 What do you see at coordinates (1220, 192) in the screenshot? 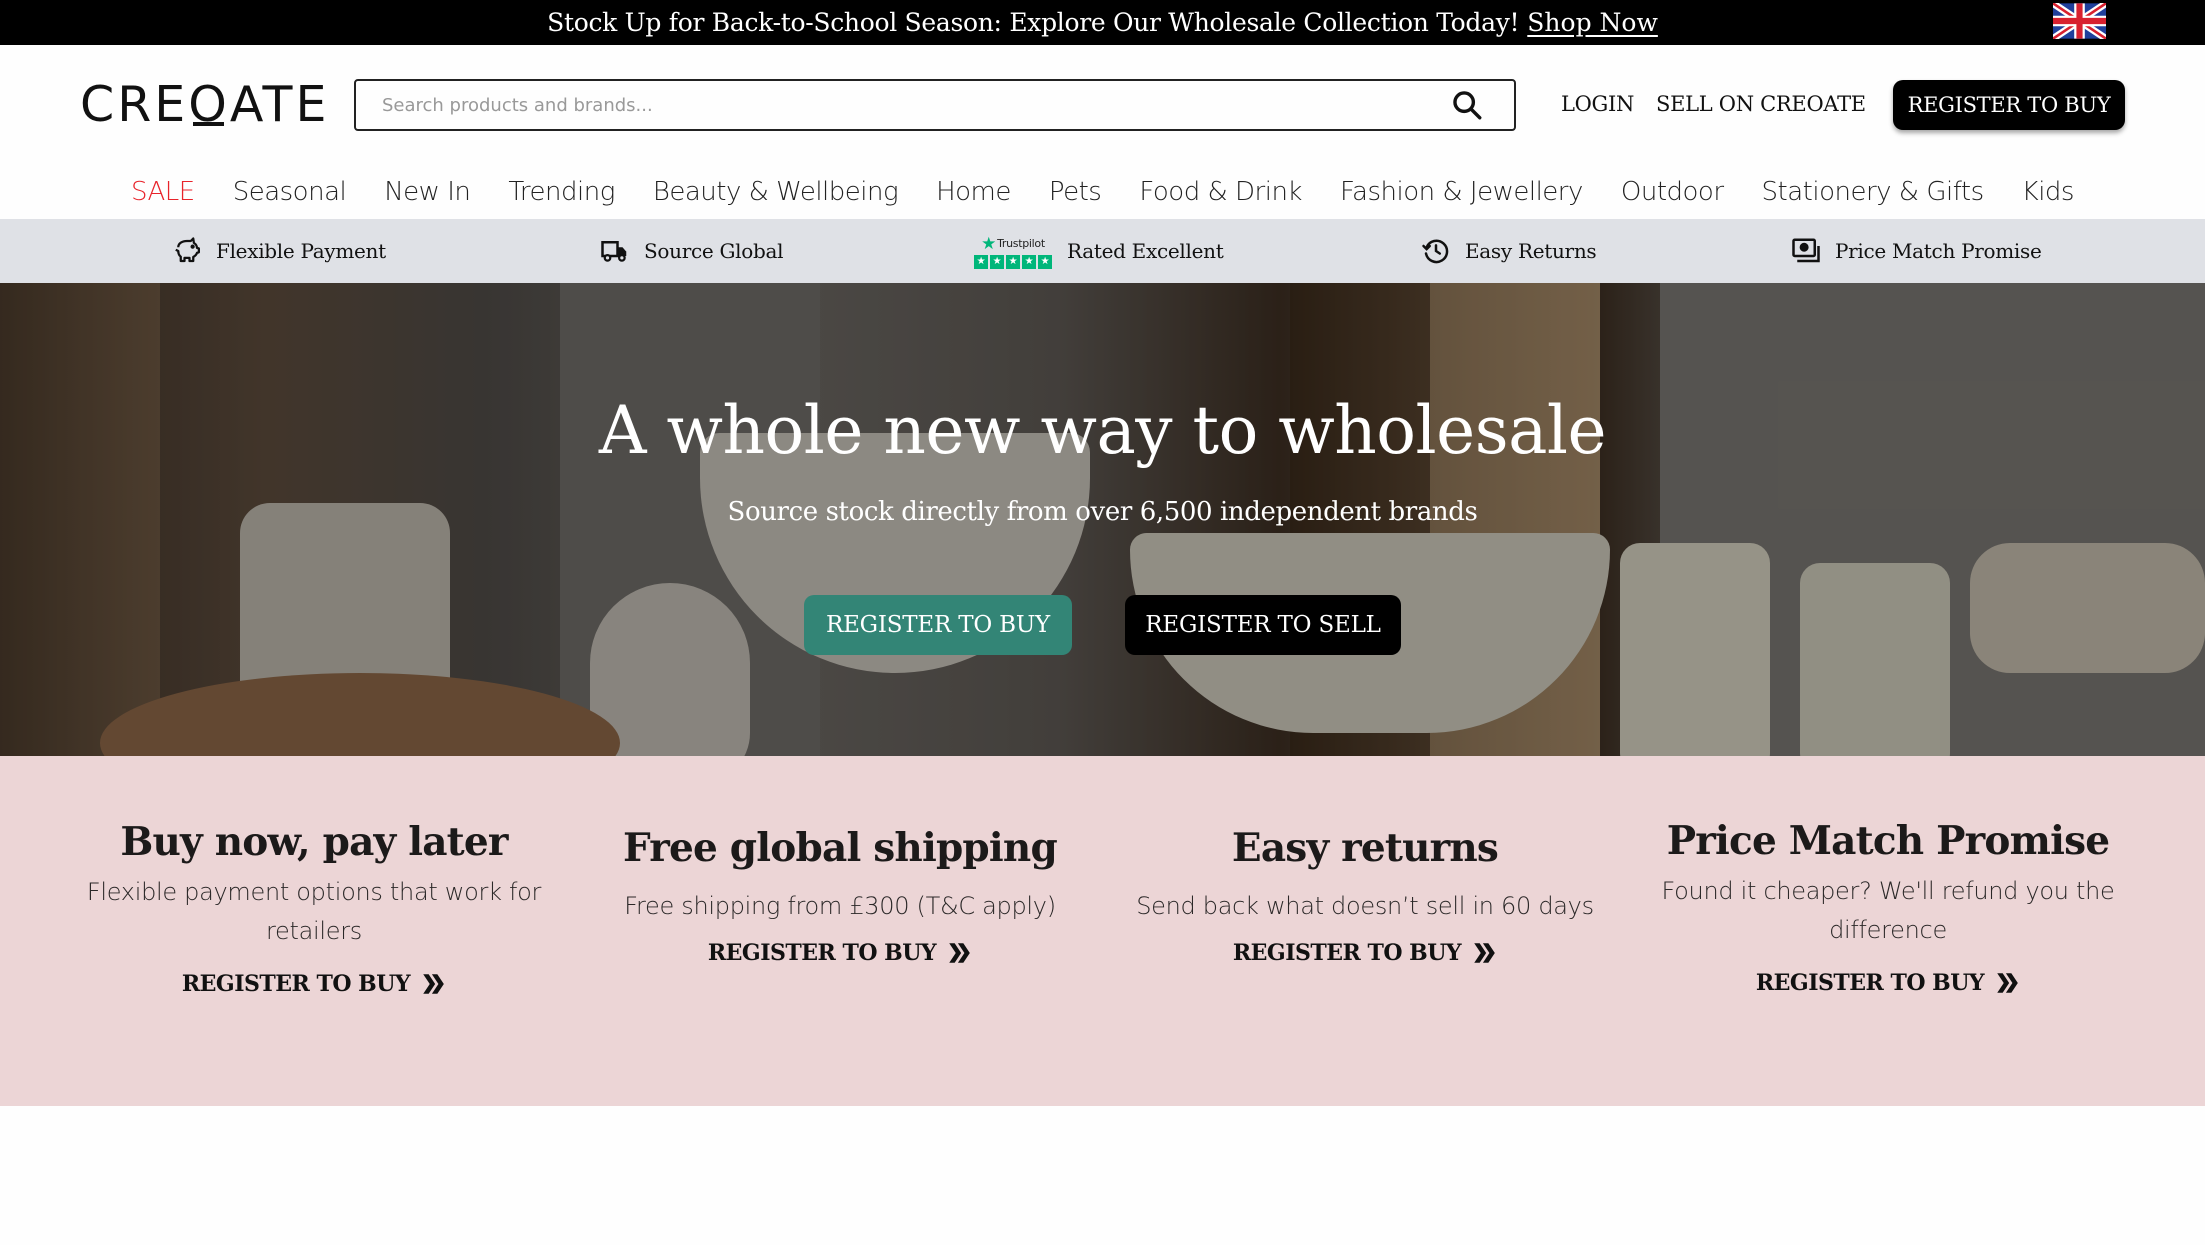
I see `category-food-drink: Food & Drink` at bounding box center [1220, 192].